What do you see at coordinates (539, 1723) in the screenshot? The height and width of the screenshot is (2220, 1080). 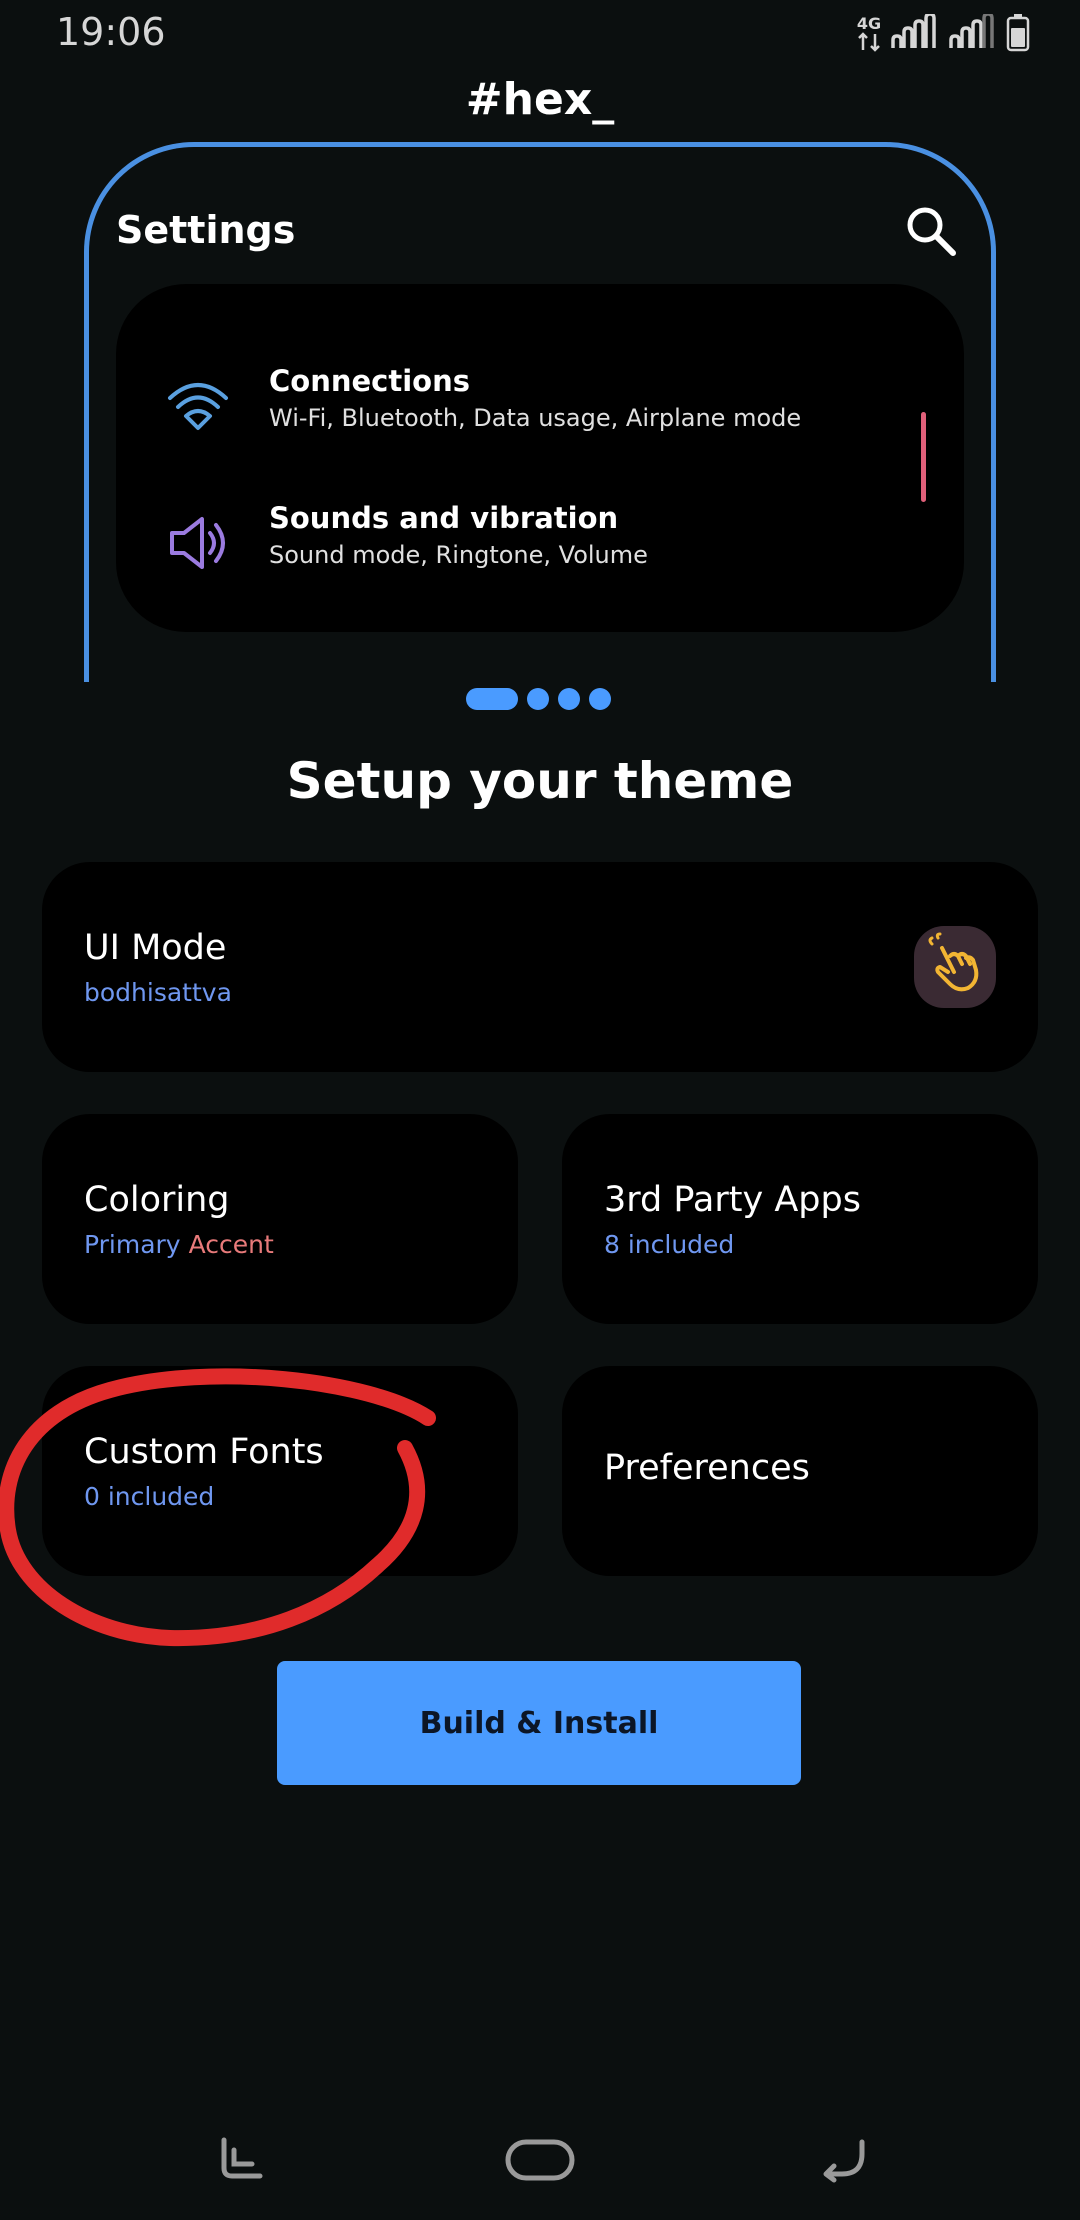 I see `build-install-button: Build & Install` at bounding box center [539, 1723].